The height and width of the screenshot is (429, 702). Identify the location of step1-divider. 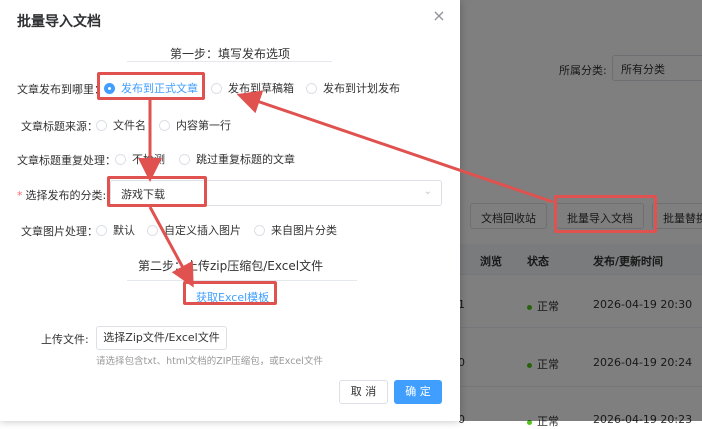
(229, 61).